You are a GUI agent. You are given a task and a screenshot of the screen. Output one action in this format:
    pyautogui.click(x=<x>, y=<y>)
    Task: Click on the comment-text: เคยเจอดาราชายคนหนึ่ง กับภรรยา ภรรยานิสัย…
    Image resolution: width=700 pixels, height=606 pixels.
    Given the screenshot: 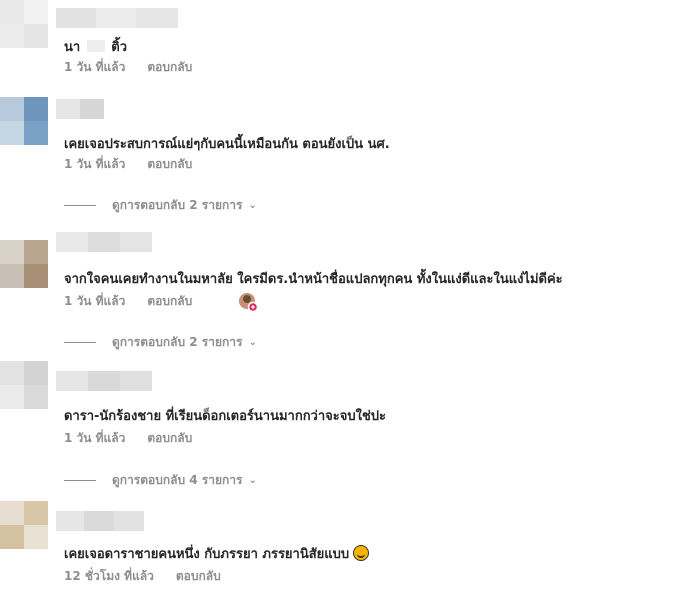 What is the action you would take?
    pyautogui.click(x=217, y=553)
    